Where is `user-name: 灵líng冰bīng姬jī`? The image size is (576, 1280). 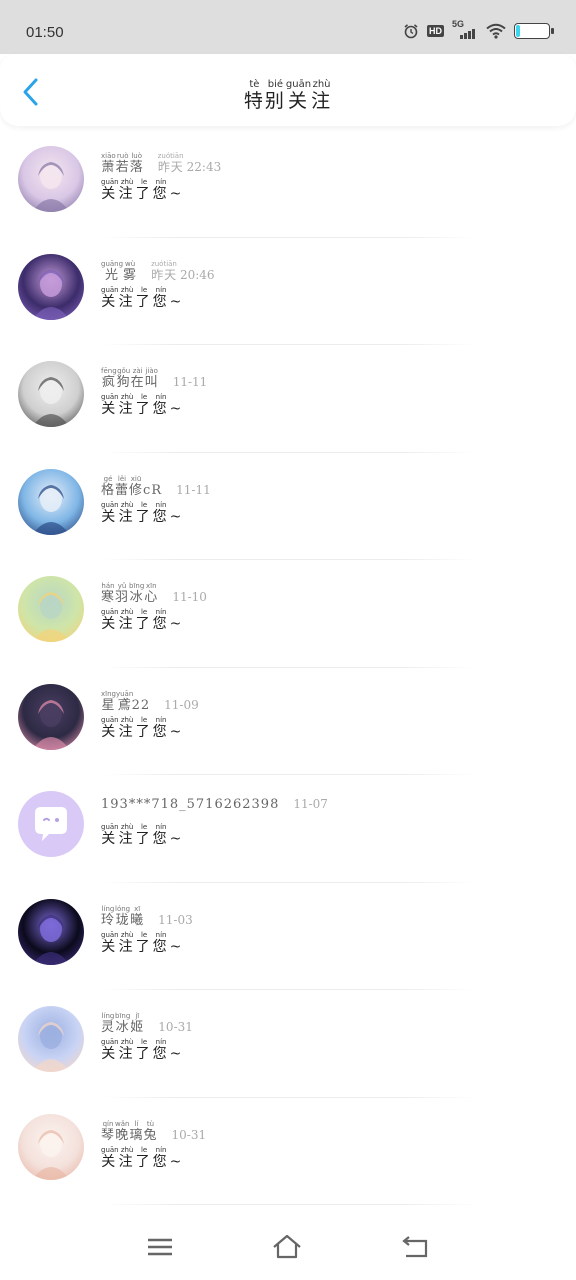 user-name: 灵líng冰bīng姬jī is located at coordinates (123, 1023).